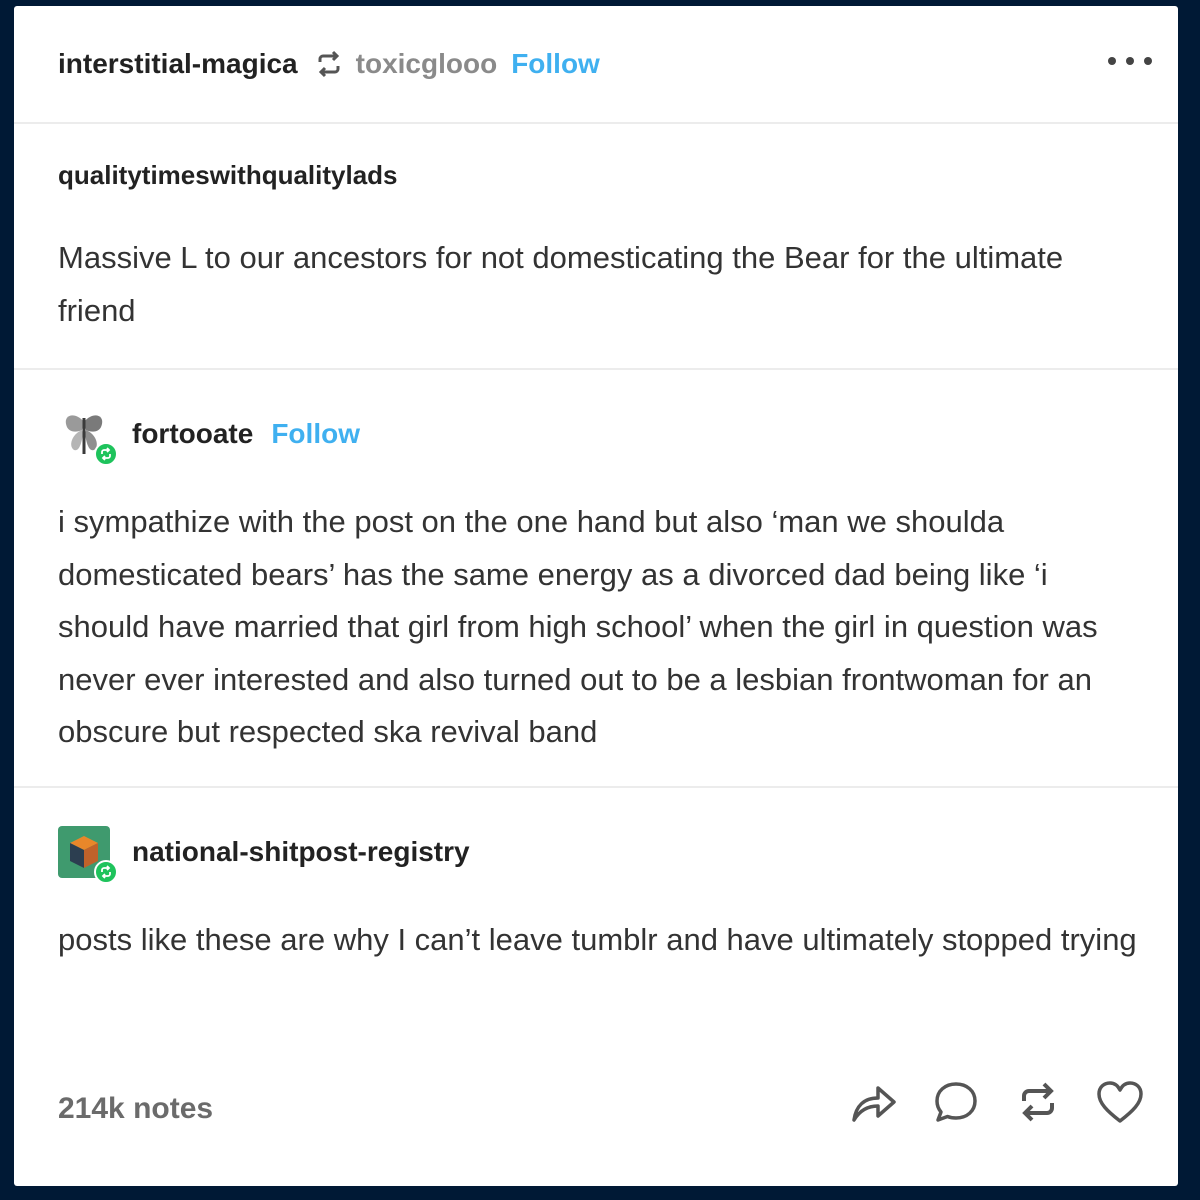 This screenshot has height=1200, width=1200. Describe the element at coordinates (228, 175) in the screenshot. I see `op-blog-name: qualitytimeswithqualitylads` at that location.